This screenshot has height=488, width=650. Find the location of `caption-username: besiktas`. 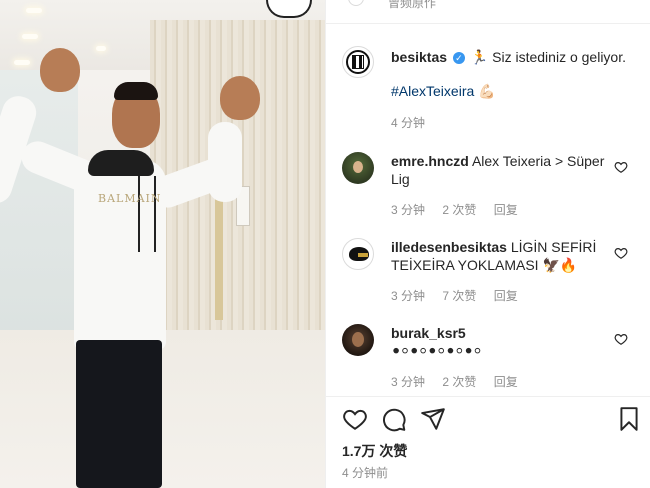

caption-username: besiktas is located at coordinates (419, 57).